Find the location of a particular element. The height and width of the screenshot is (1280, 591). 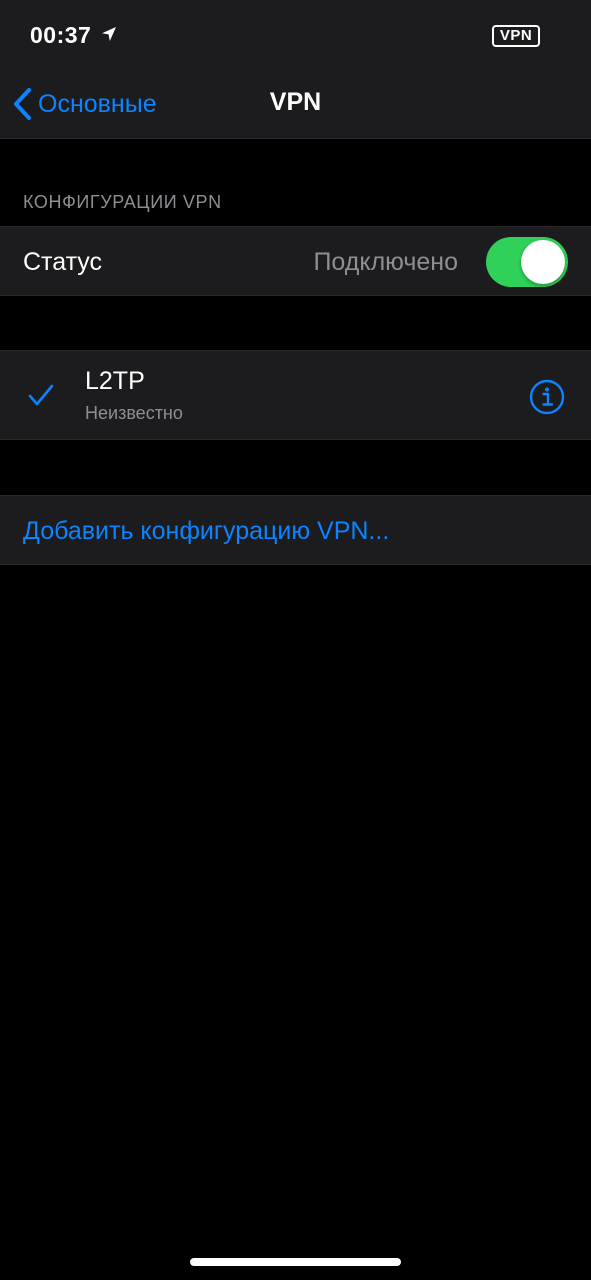

status-time: 00:37 is located at coordinates (61, 35).